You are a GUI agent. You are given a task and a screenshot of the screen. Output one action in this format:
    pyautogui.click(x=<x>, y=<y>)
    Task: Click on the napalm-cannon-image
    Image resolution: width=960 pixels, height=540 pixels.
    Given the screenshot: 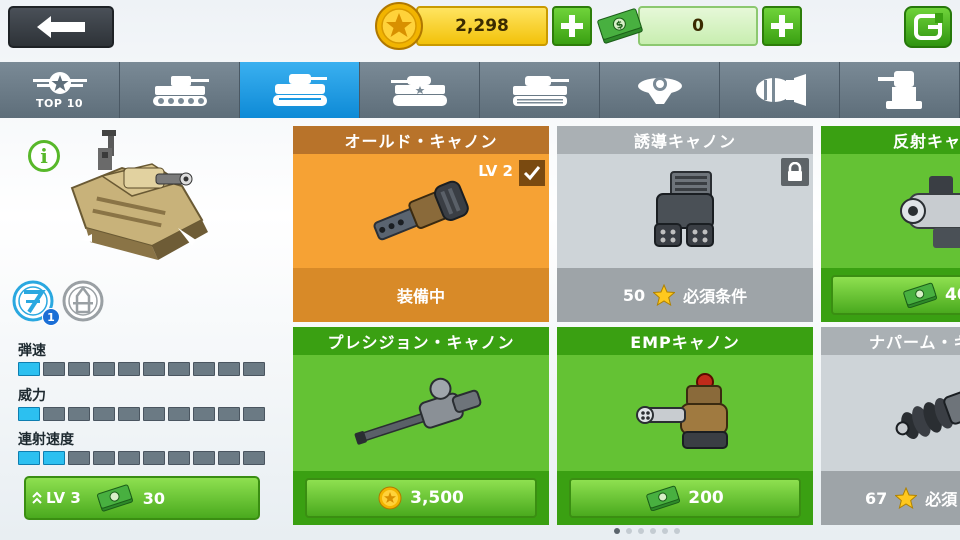 What is the action you would take?
    pyautogui.click(x=927, y=415)
    